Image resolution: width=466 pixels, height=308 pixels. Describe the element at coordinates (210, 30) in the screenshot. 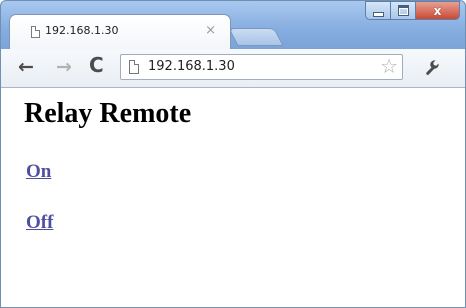

I see `tab-close-button: ×` at that location.